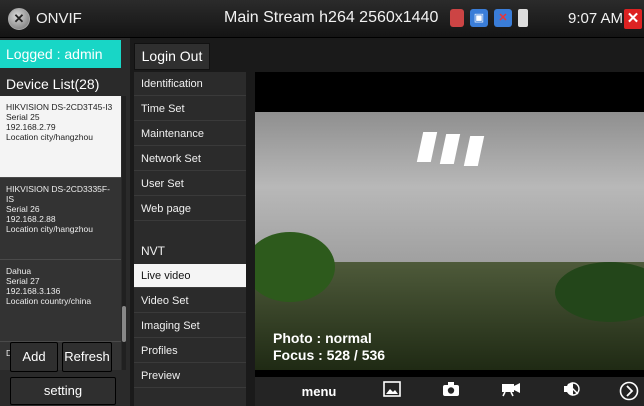 The width and height of the screenshot is (644, 406). Describe the element at coordinates (172, 56) in the screenshot. I see `login-out-button: Login Out` at that location.